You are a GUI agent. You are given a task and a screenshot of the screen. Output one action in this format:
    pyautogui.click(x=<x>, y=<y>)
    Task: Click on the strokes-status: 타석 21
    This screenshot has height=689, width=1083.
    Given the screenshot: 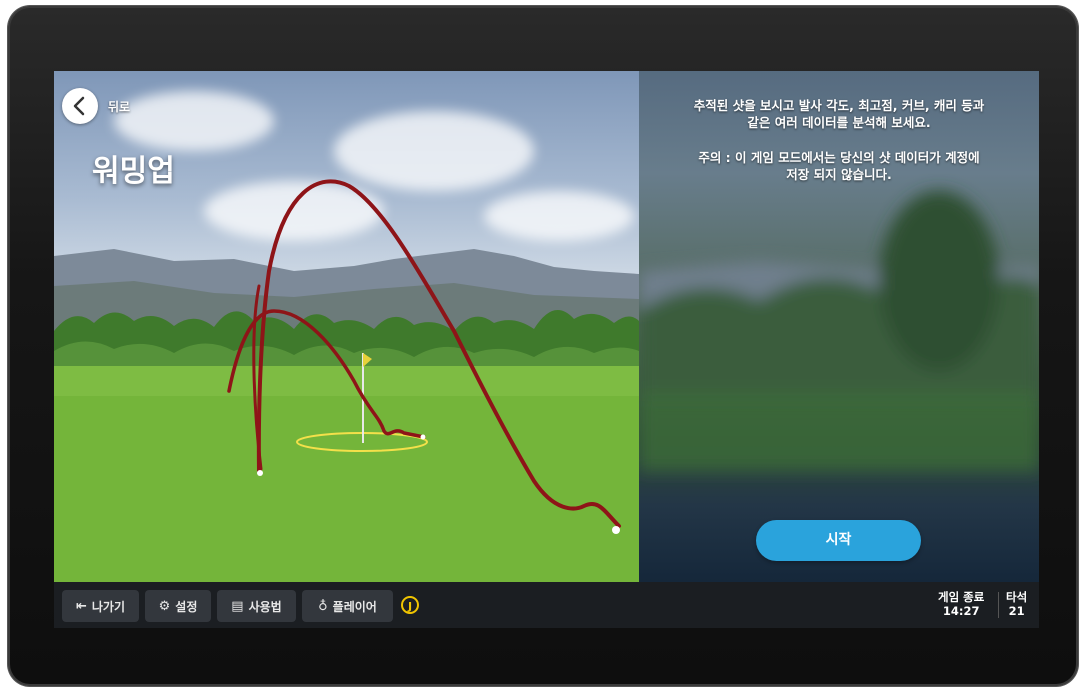 What is the action you would take?
    pyautogui.click(x=1016, y=604)
    